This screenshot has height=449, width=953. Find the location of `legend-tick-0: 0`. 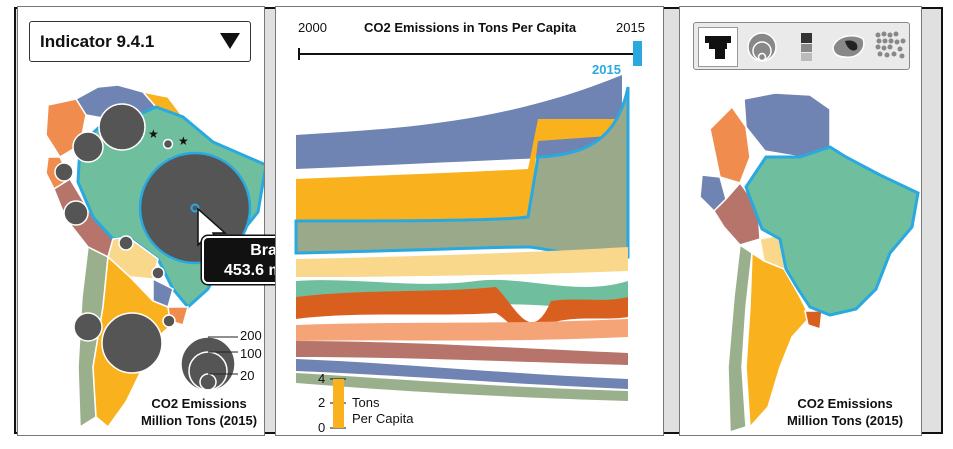

legend-tick-0: 0 is located at coordinates (322, 427).